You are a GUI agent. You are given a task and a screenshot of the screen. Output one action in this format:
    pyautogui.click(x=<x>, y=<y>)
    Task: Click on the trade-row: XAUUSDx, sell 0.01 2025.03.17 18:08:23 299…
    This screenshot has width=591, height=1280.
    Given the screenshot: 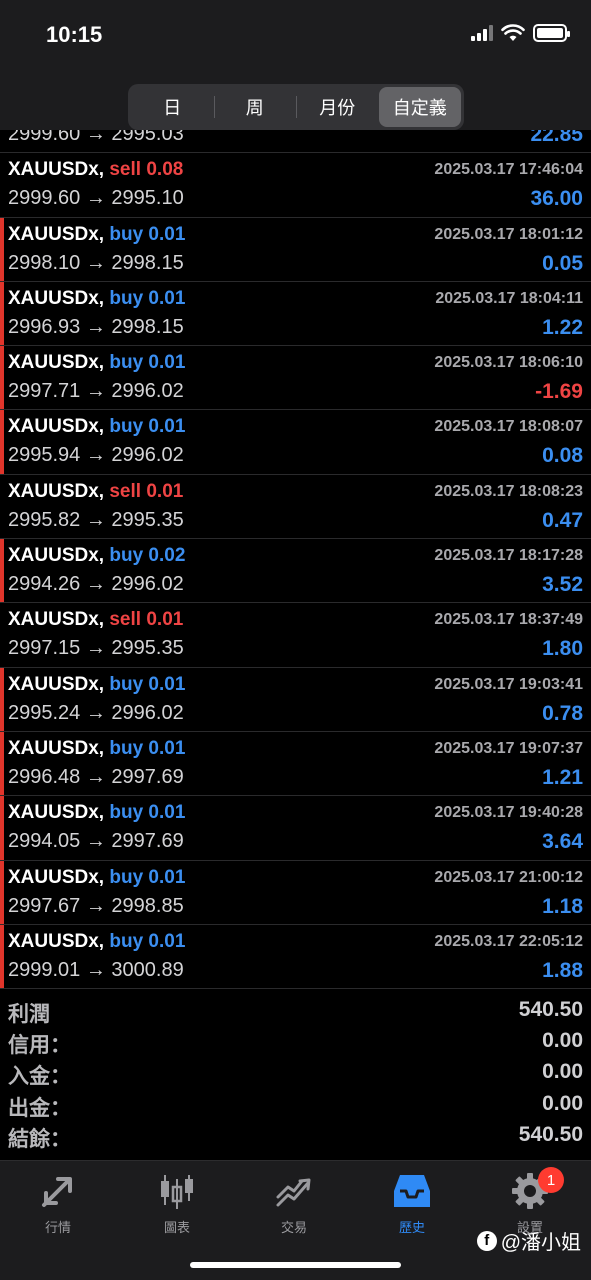 What is the action you would take?
    pyautogui.click(x=295, y=507)
    